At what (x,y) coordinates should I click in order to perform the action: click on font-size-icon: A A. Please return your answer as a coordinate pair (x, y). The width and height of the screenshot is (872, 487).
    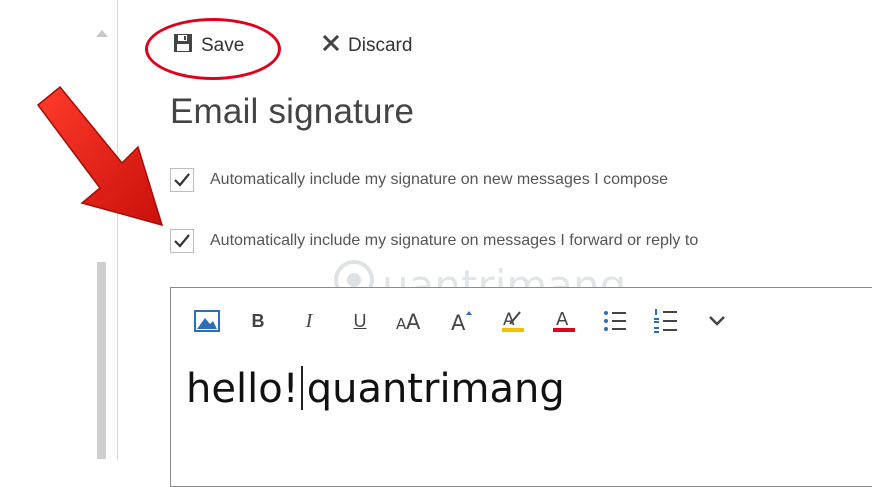
    Looking at the image, I should click on (411, 321).